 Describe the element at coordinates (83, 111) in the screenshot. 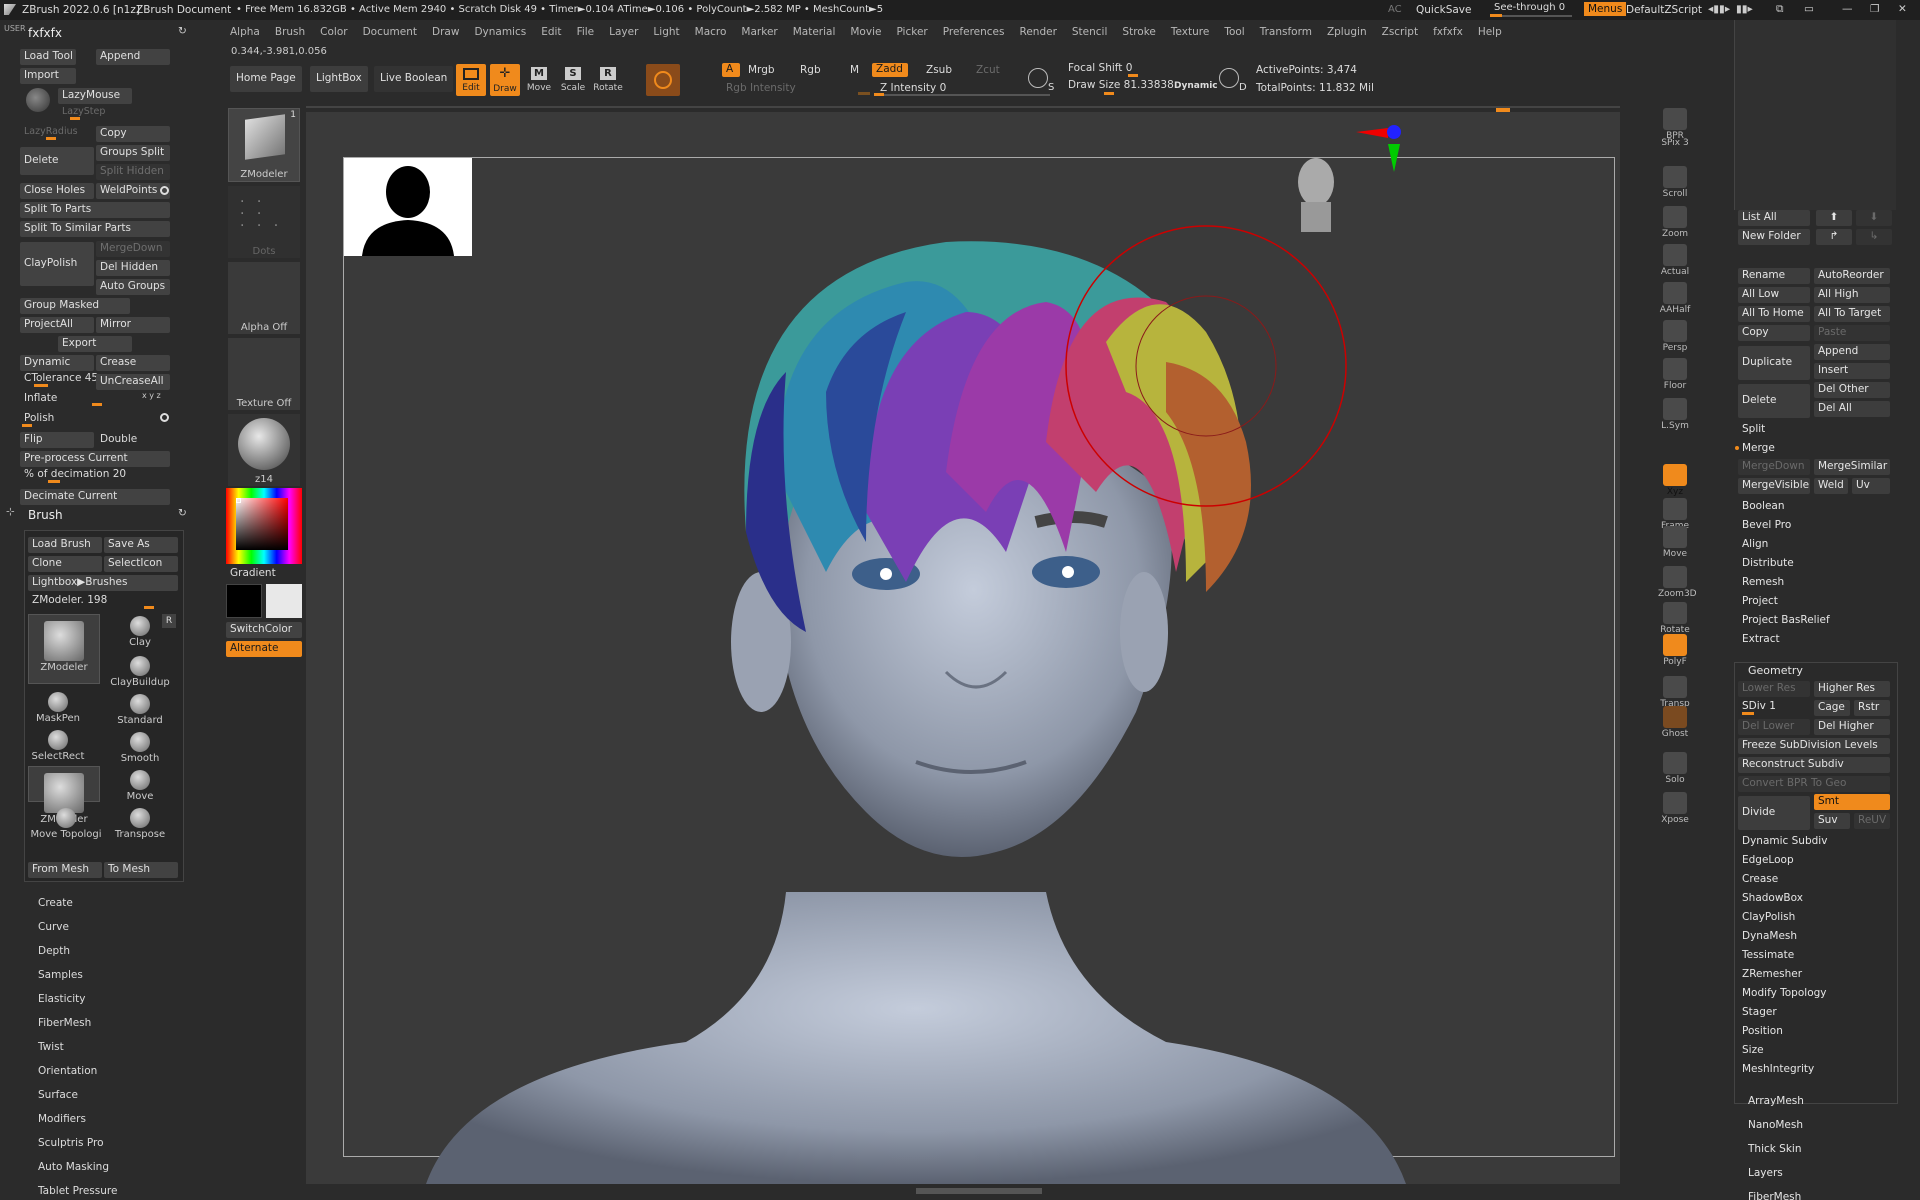

I see `lazystep-slider: LazyStep` at that location.